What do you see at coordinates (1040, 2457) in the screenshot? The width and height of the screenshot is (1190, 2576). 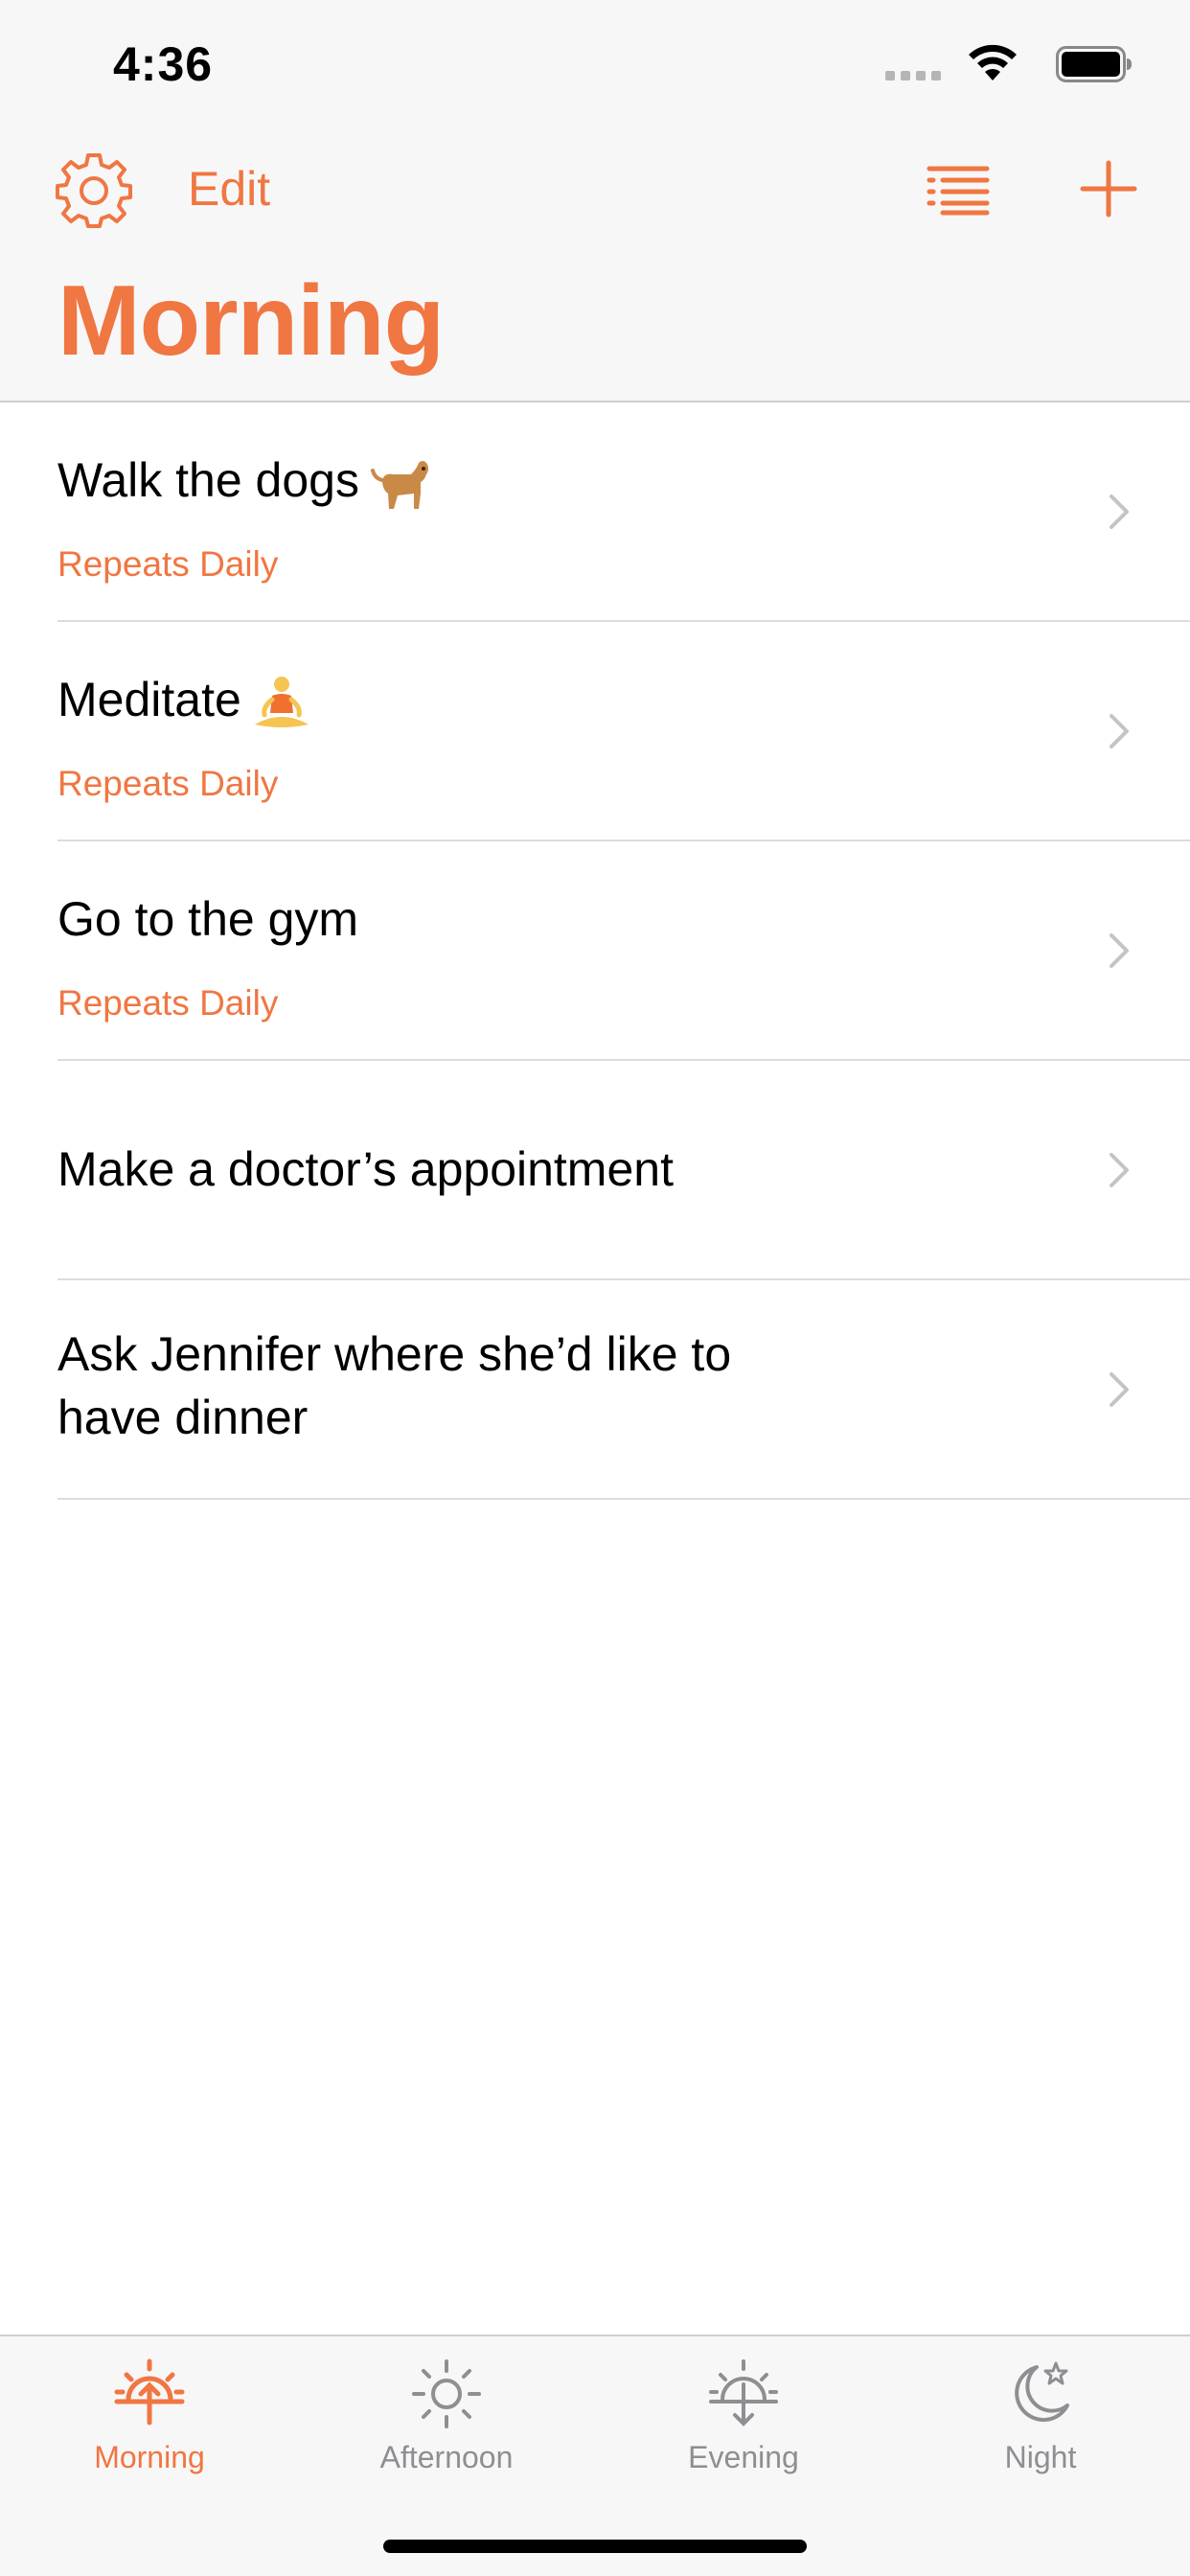 I see `tab-label: Night` at bounding box center [1040, 2457].